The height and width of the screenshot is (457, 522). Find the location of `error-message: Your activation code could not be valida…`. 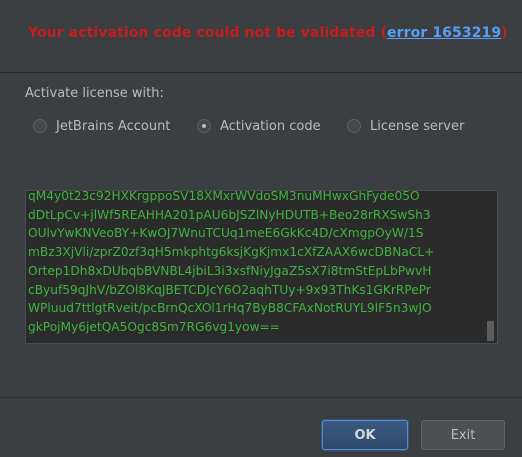

error-message: Your activation code could not be valida… is located at coordinates (268, 33).